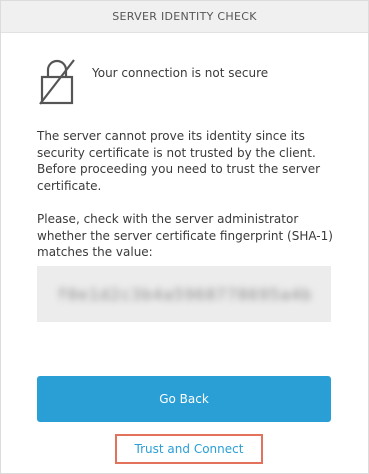  I want to click on dialog-title: SERVER IDENTITY CHECK, so click(184, 16).